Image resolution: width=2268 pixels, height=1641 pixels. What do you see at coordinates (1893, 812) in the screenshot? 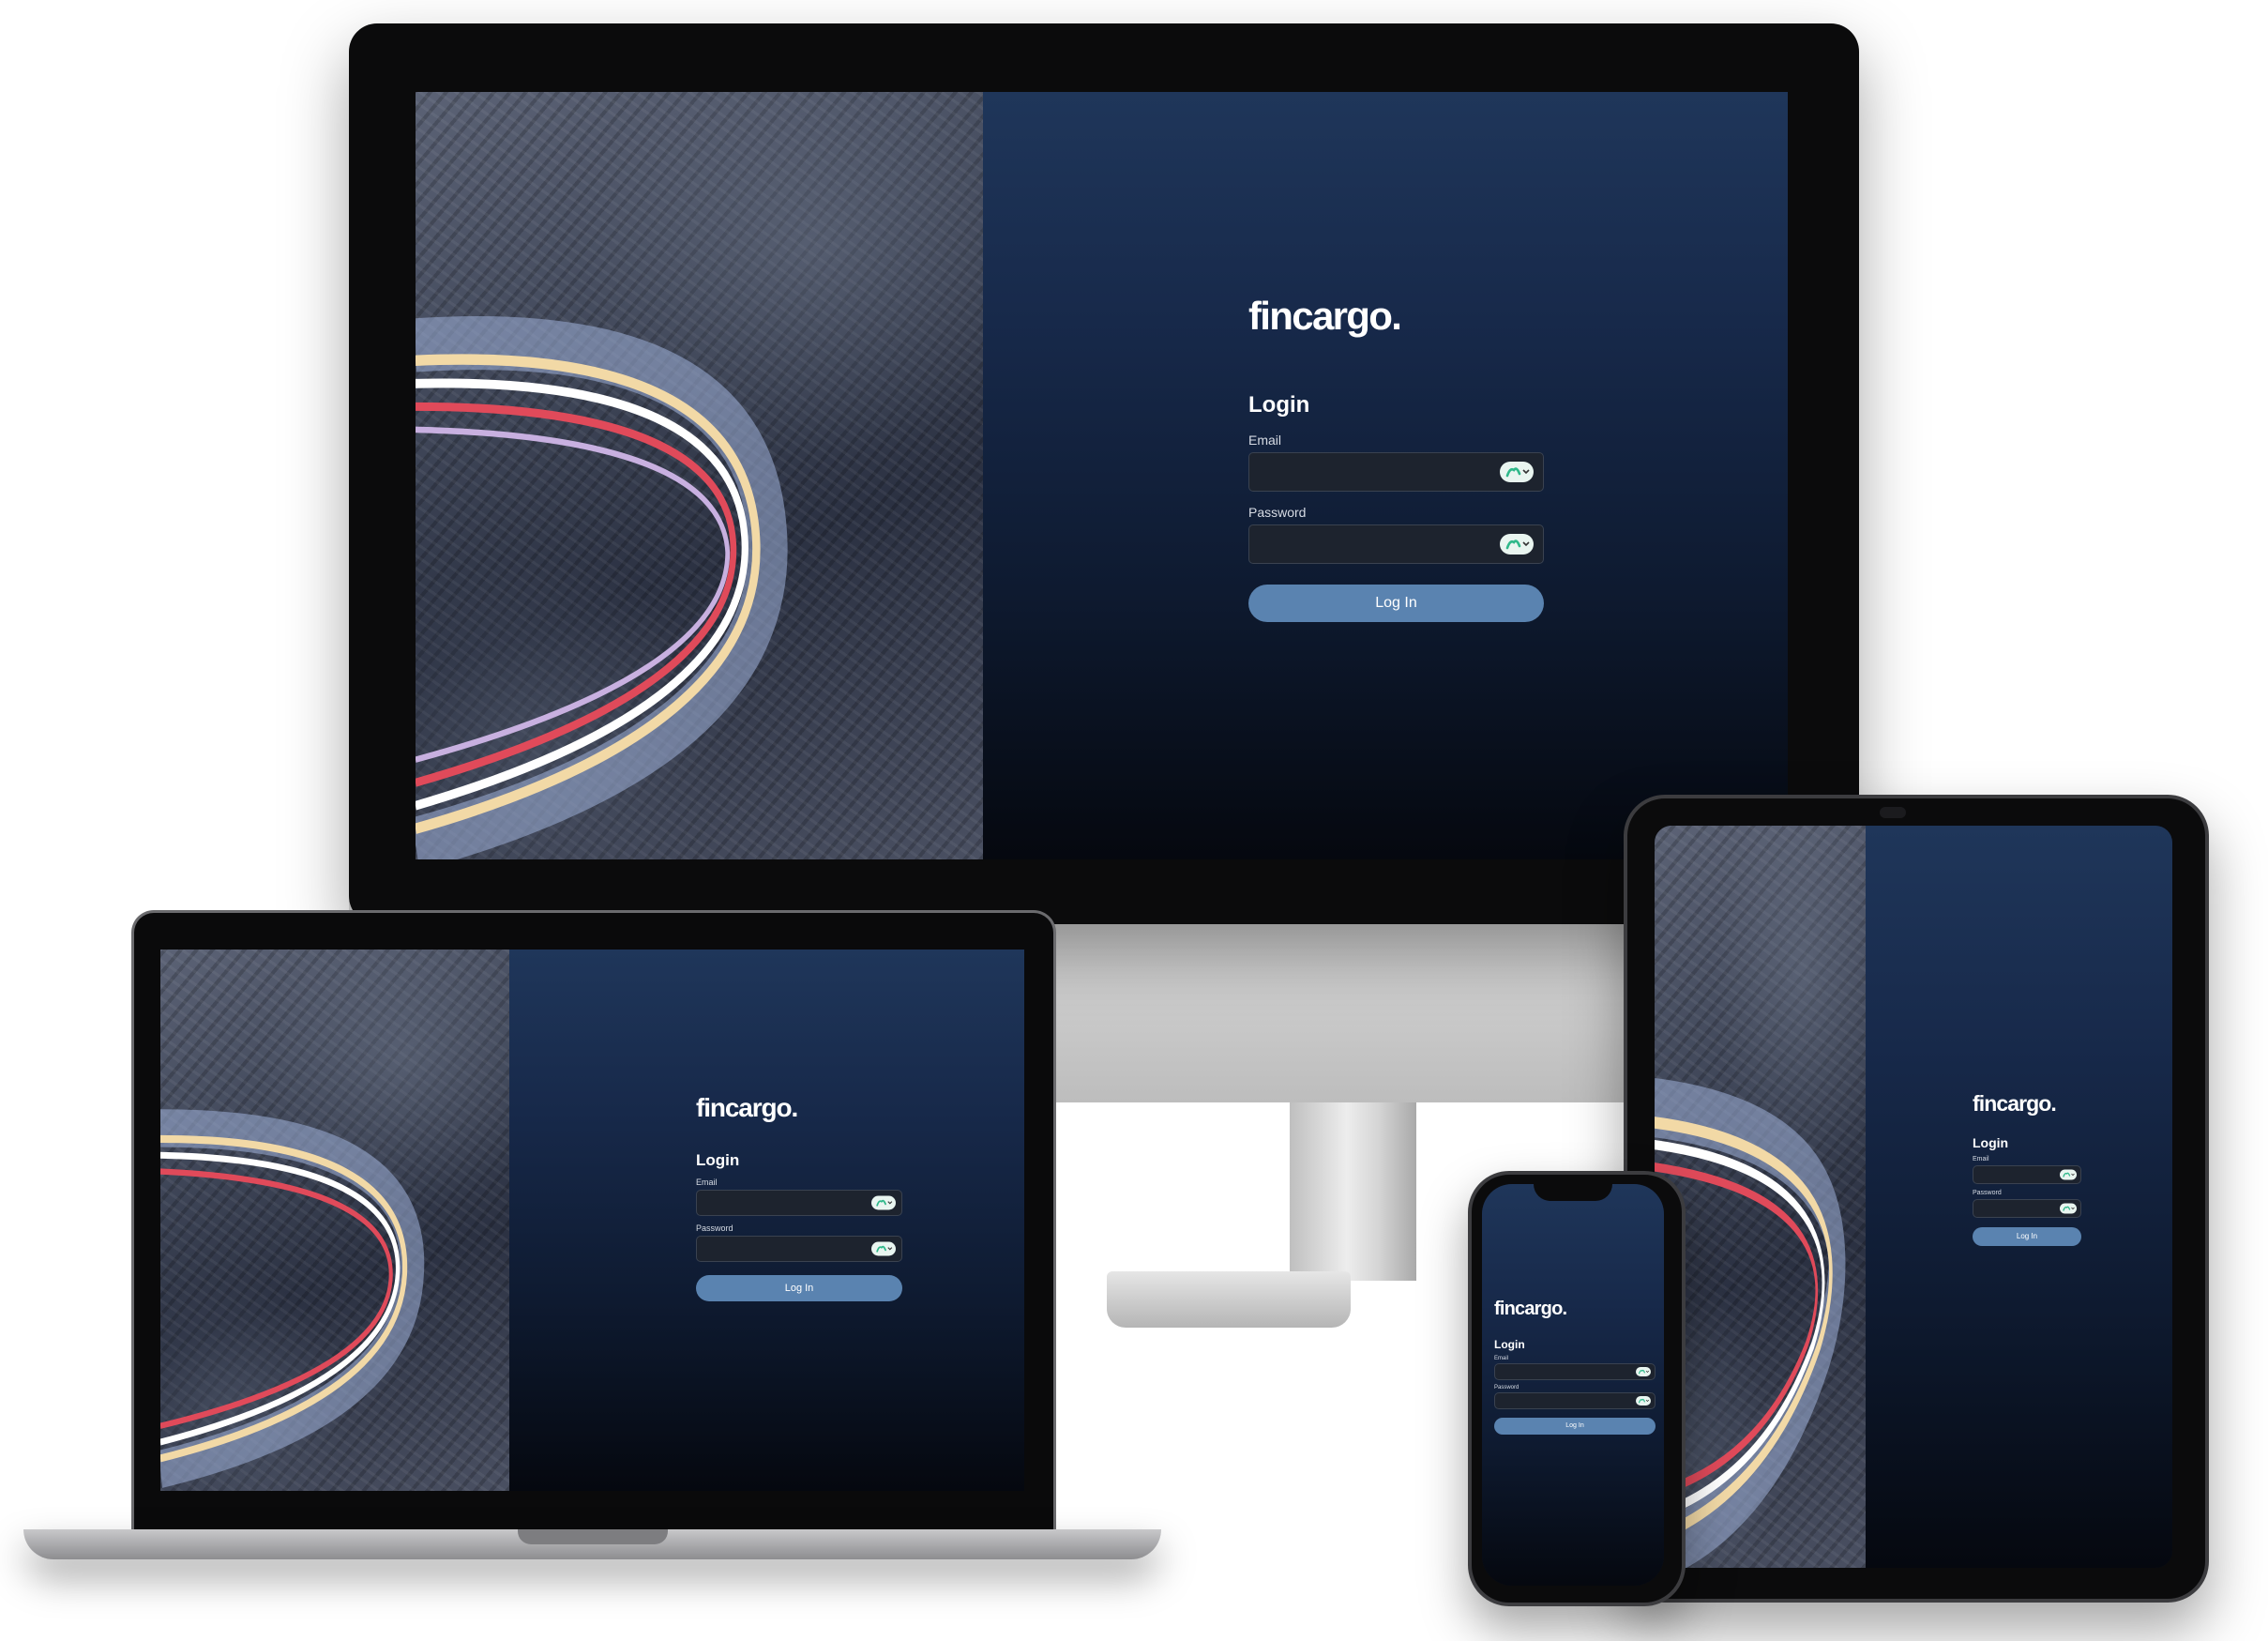
I see `tablet-camera` at bounding box center [1893, 812].